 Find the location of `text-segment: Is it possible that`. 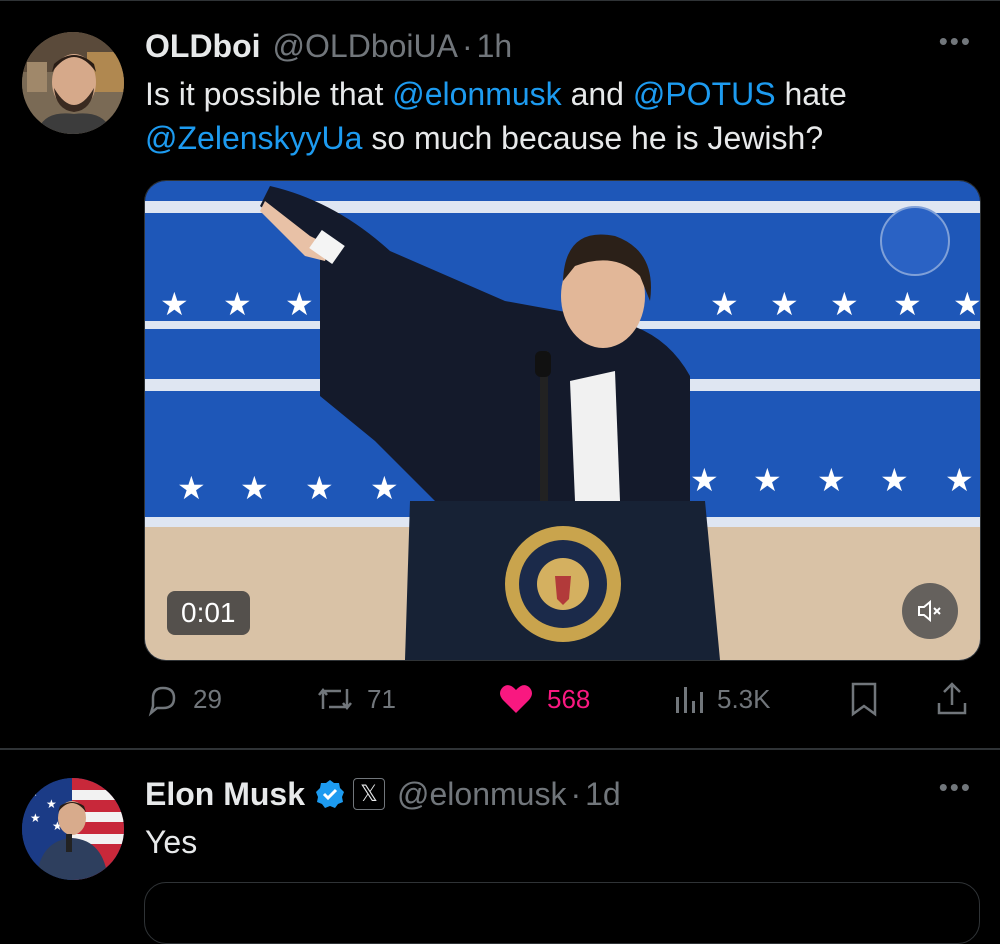

text-segment: Is it possible that is located at coordinates (269, 94).